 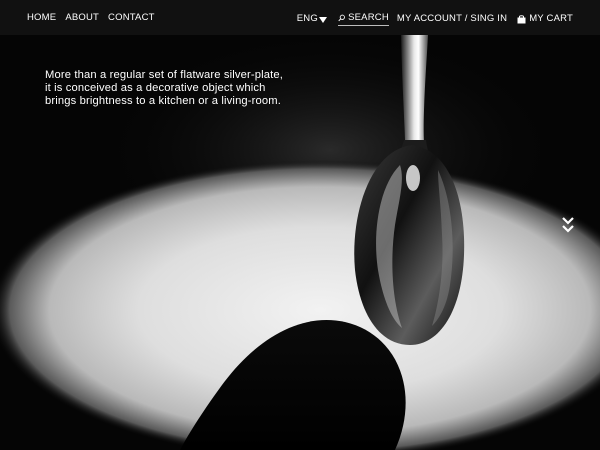 What do you see at coordinates (82, 18) in the screenshot?
I see `nav-about-link: ABOUT` at bounding box center [82, 18].